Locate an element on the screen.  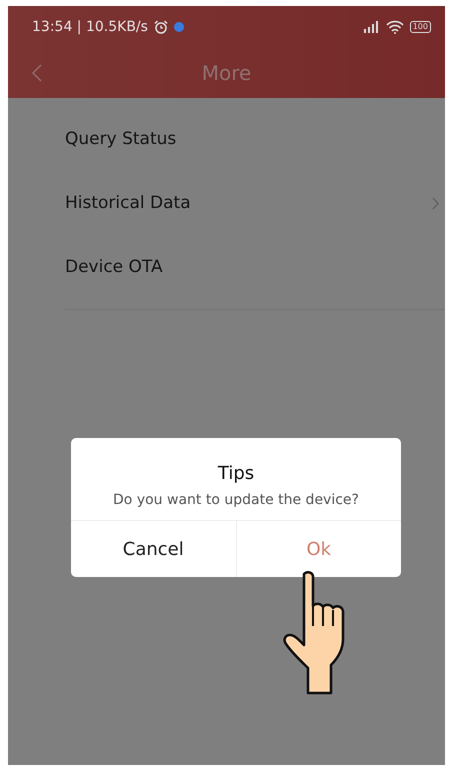
menu-item: Query Status is located at coordinates (226, 139).